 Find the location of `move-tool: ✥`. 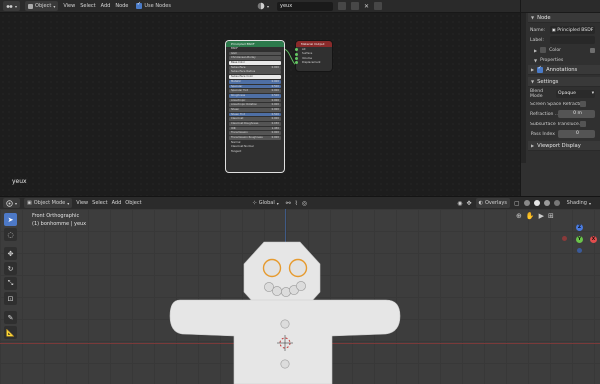

move-tool: ✥ is located at coordinates (10, 253).